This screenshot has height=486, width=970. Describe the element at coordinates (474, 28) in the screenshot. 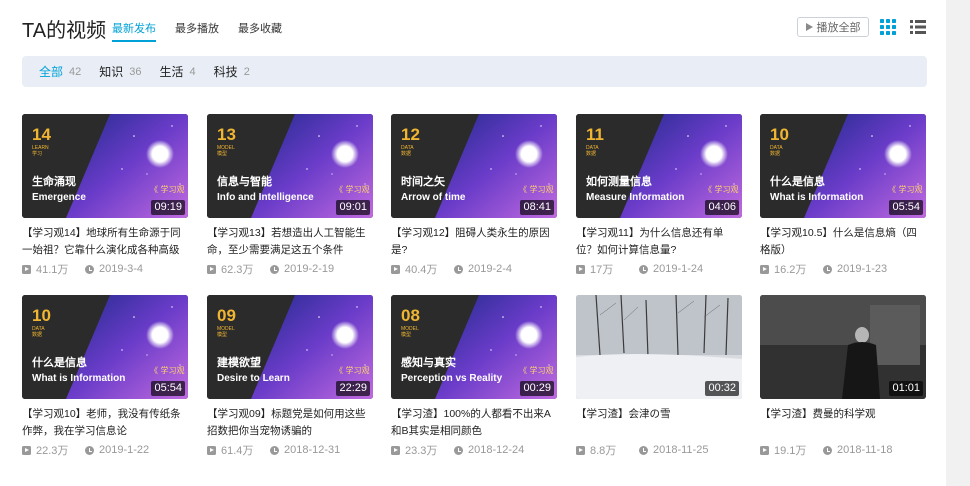

I see `section-header: TA的视频 最新发布 最多播放 最多收藏 播放全部` at that location.